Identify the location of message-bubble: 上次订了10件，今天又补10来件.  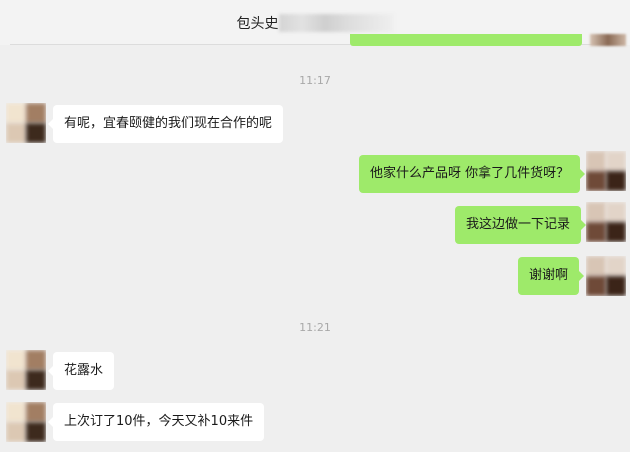
(156, 422).